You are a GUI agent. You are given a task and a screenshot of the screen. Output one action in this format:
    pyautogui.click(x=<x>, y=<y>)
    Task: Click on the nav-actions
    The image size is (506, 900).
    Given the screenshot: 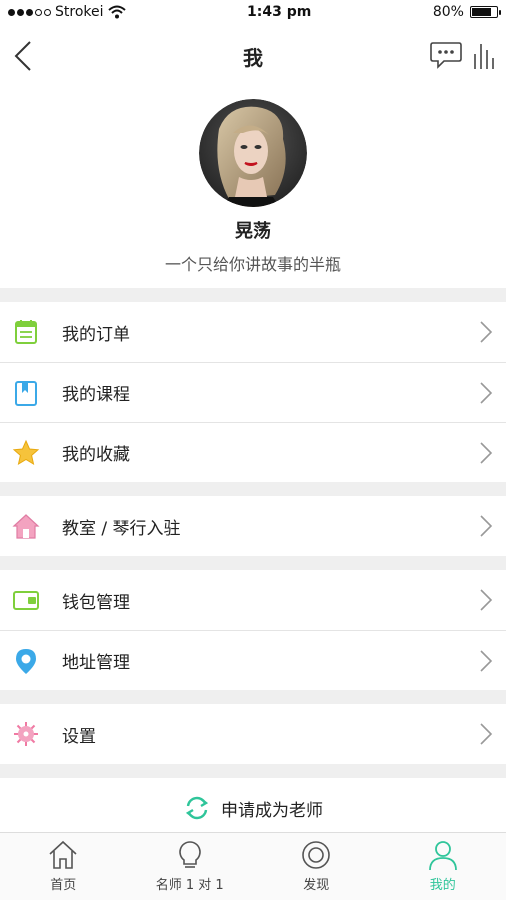 What is the action you would take?
    pyautogui.click(x=463, y=55)
    